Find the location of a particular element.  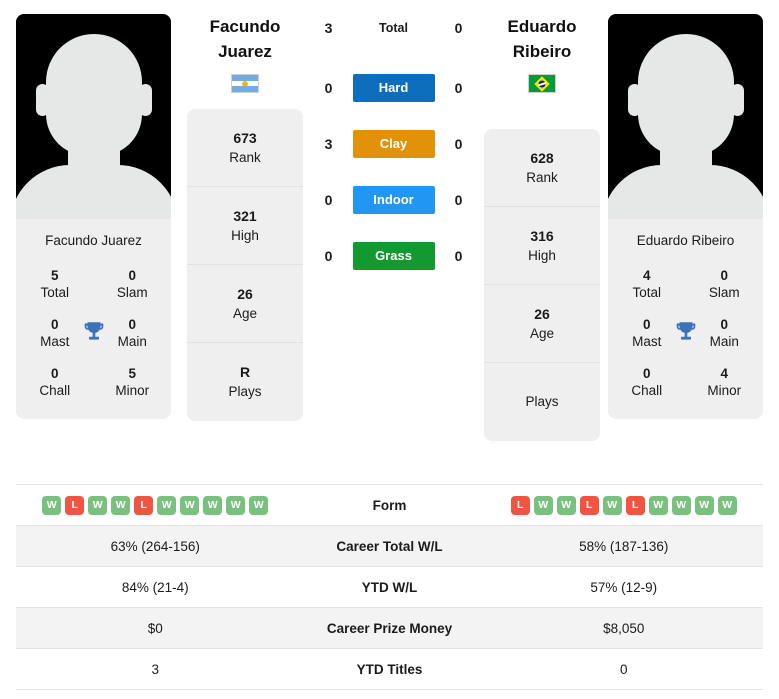

h2h-right-score-hard: 0 is located at coordinates (458, 88).